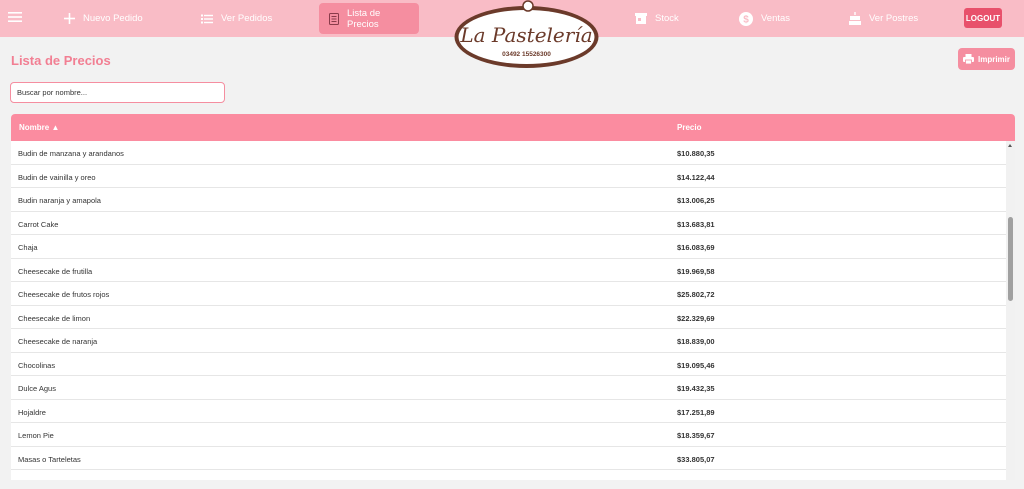 The height and width of the screenshot is (489, 1024). Describe the element at coordinates (54, 318) in the screenshot. I see `product-name: Cheesecake de limon` at that location.